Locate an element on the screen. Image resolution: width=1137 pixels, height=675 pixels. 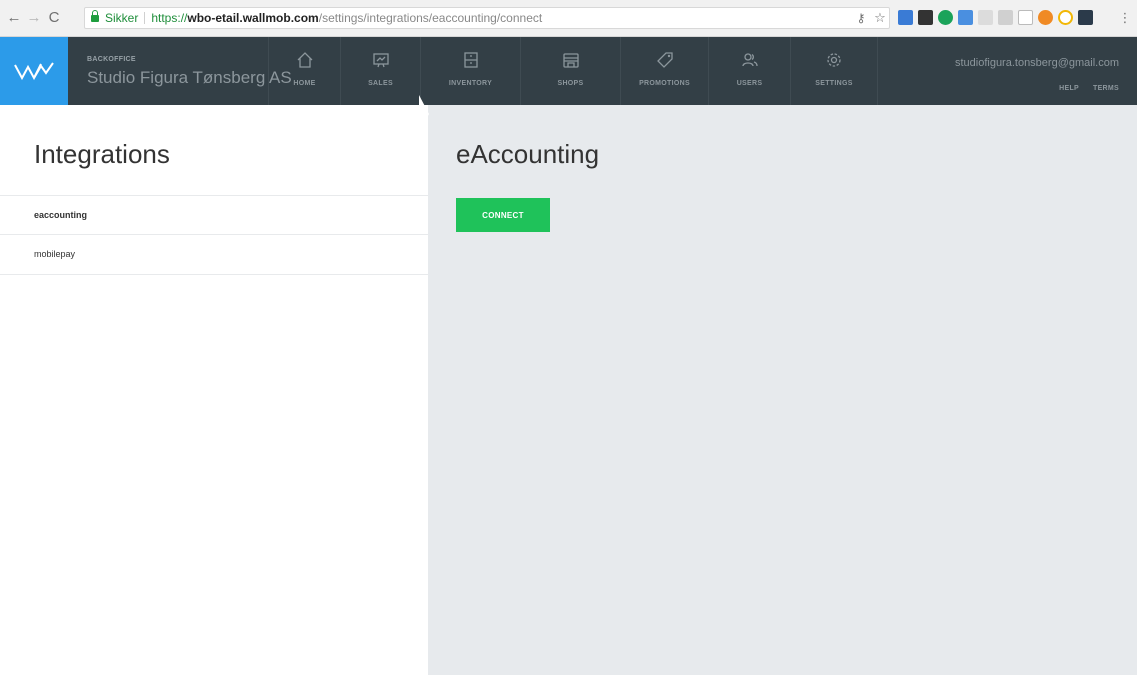
nav-promotions: PROMOTIONS is located at coordinates (664, 71).